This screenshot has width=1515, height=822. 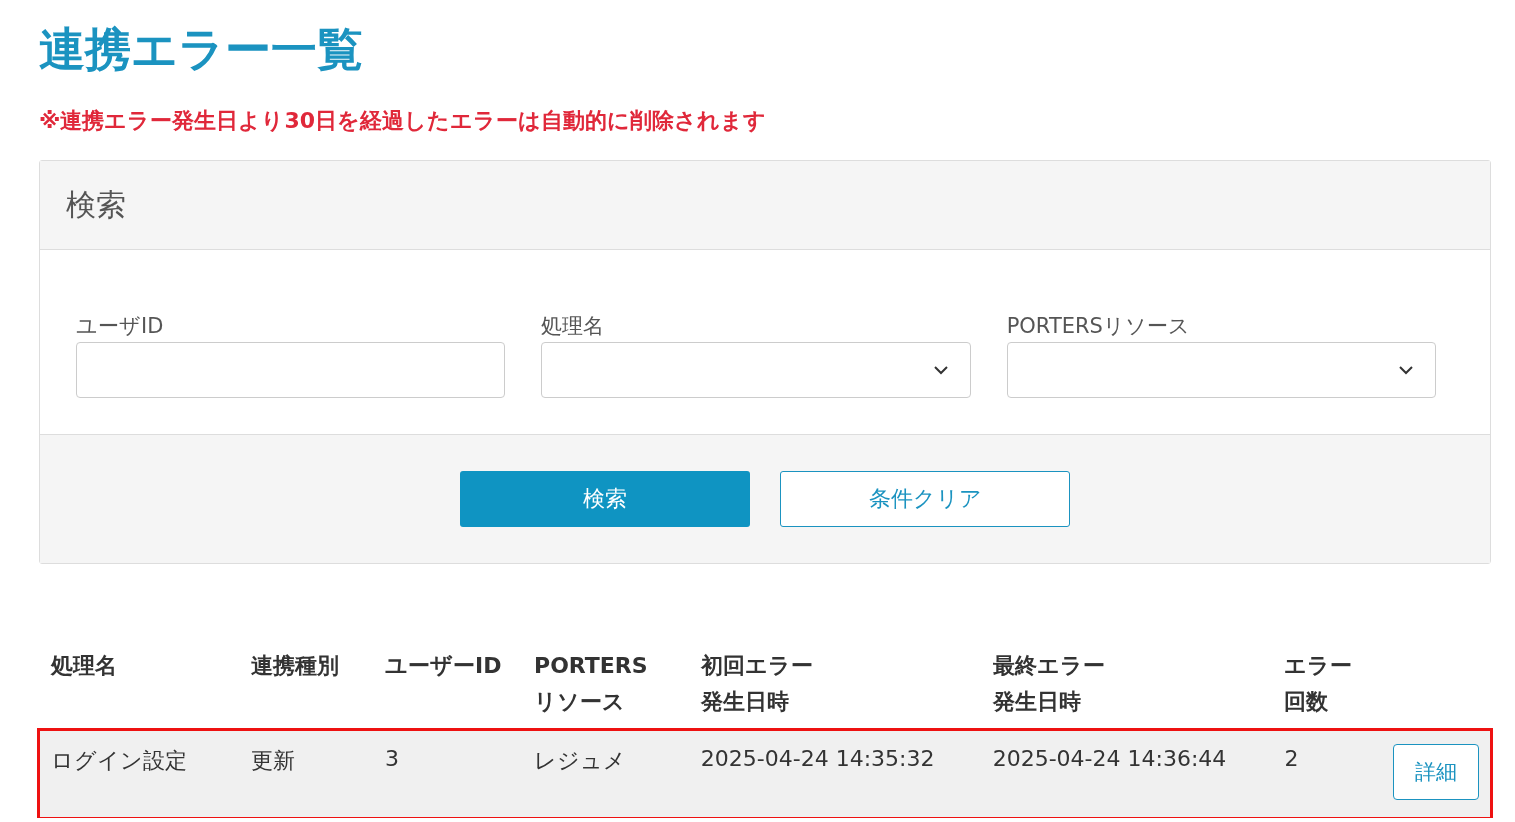 I want to click on detail-button: 詳細, so click(x=1436, y=772).